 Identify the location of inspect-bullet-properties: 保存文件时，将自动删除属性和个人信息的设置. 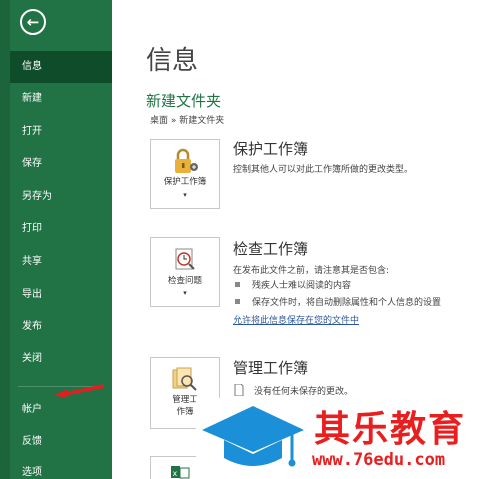
(347, 303).